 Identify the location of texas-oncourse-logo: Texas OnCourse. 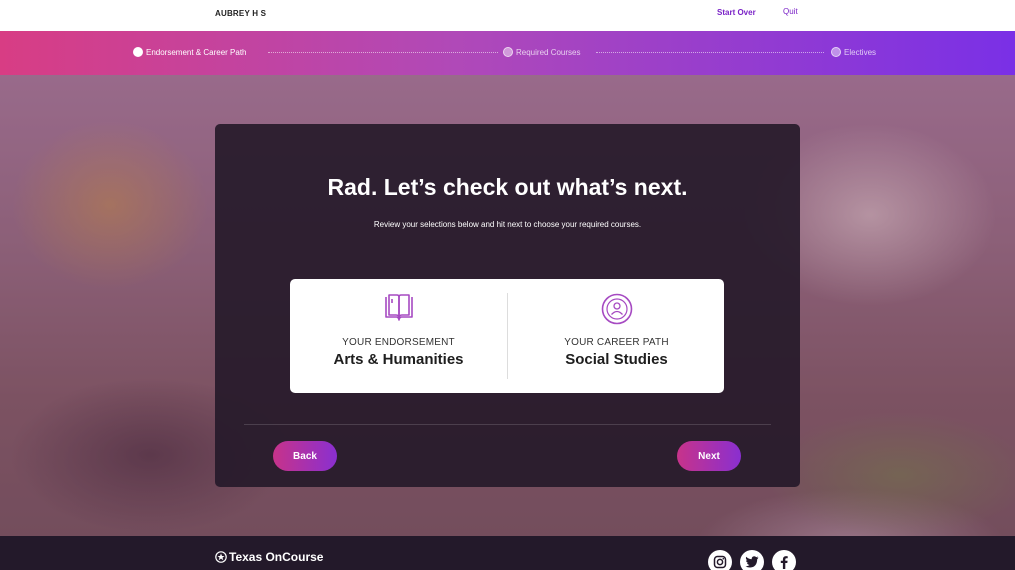
(269, 557).